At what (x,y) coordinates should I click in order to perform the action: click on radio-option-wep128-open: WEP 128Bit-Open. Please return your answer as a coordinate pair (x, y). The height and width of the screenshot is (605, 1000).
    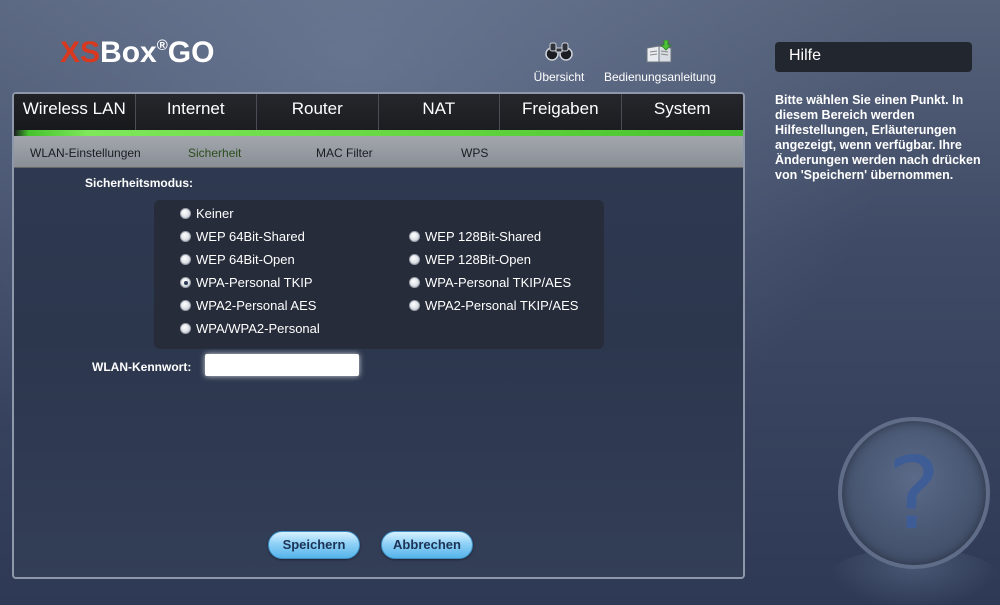
    Looking at the image, I should click on (470, 259).